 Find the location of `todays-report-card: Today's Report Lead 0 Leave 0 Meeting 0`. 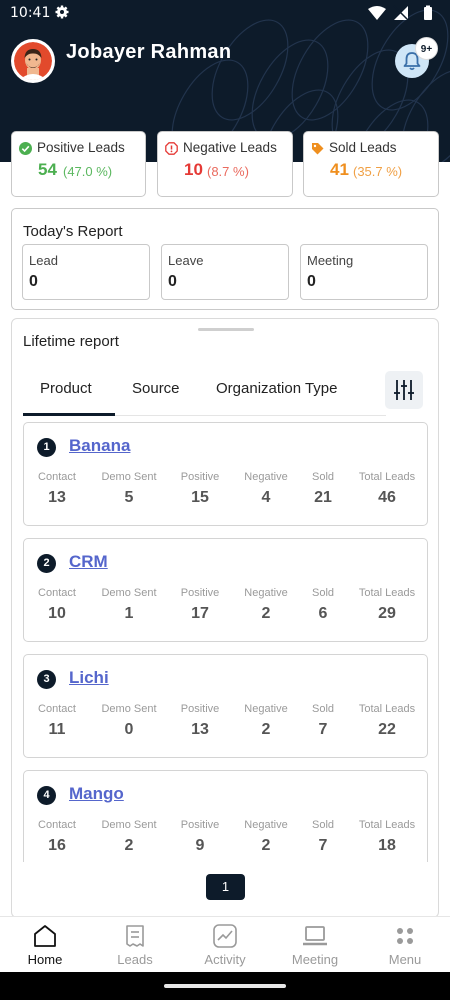

todays-report-card: Today's Report Lead 0 Leave 0 Meeting 0 is located at coordinates (225, 259).